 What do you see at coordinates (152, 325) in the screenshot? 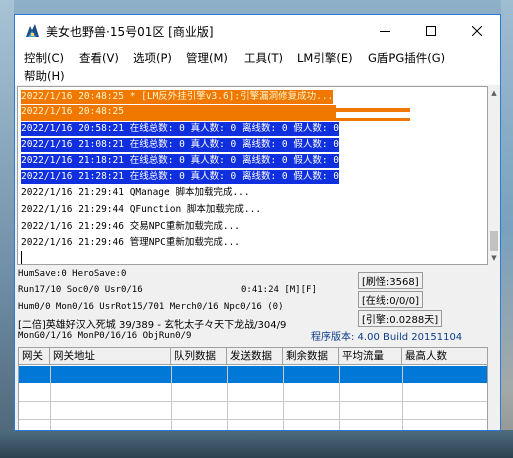
I see `status-guild: [二倍]英雄好汉入死城 39/389 - 玄牝太子々天下龙战/304/9` at bounding box center [152, 325].